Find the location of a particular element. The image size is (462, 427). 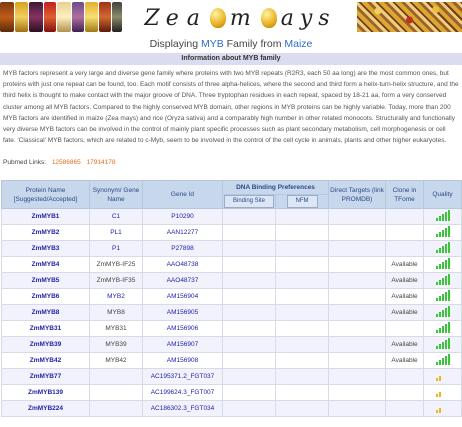

synonym-cell: ZmMYB-IF25 is located at coordinates (116, 264).